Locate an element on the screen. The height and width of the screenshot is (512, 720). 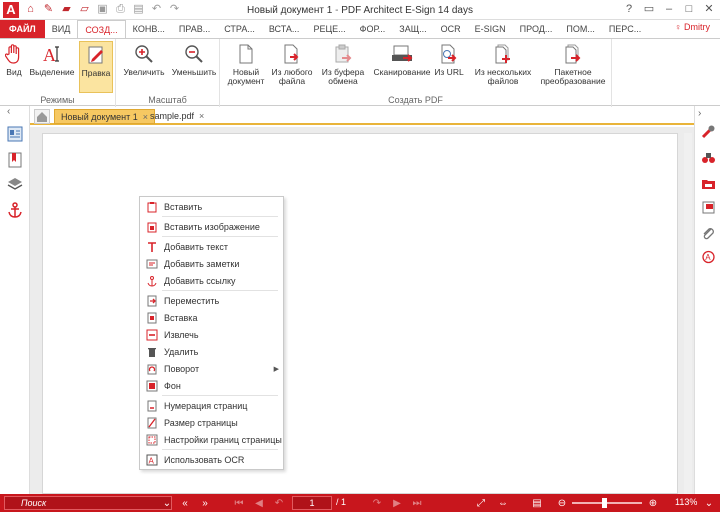
attachment-icon is located at coordinates (708, 233).